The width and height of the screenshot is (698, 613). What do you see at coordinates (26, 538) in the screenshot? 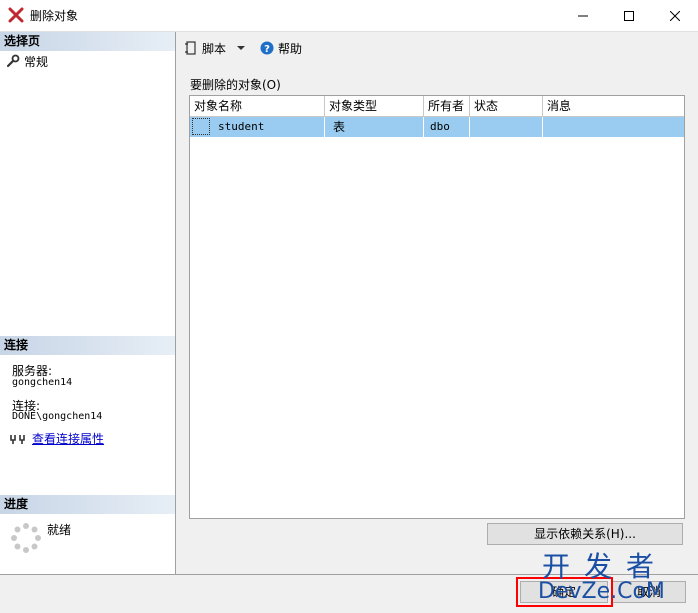
I see `progress-spinner-icon` at bounding box center [26, 538].